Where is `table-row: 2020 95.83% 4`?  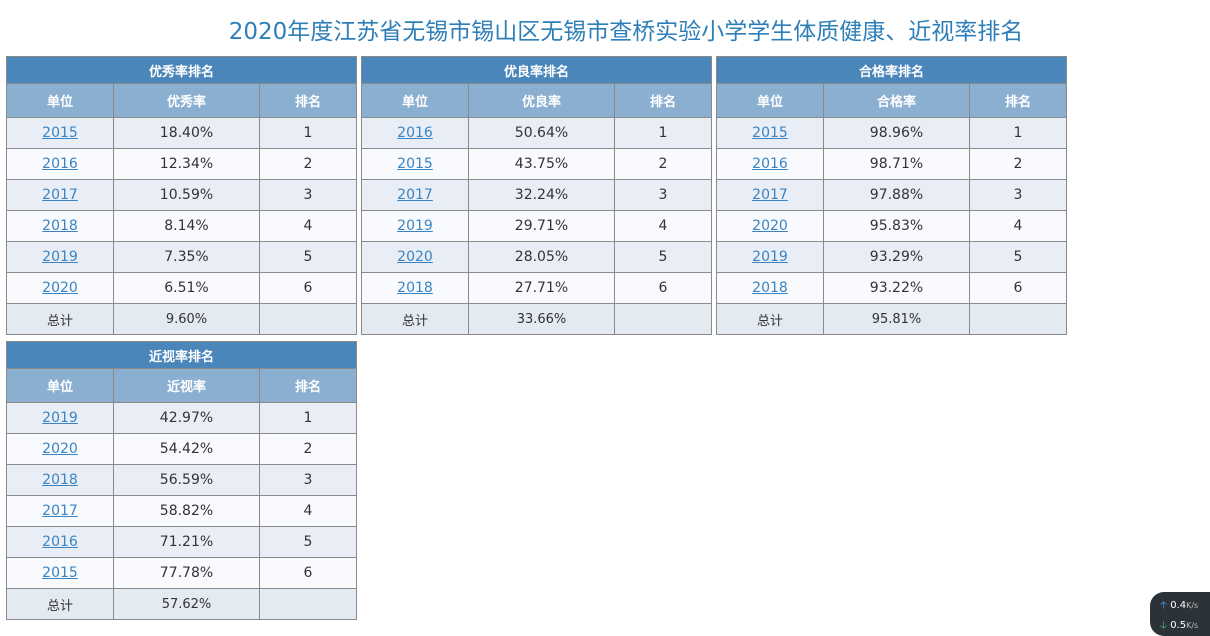
table-row: 2020 95.83% 4 is located at coordinates (892, 226).